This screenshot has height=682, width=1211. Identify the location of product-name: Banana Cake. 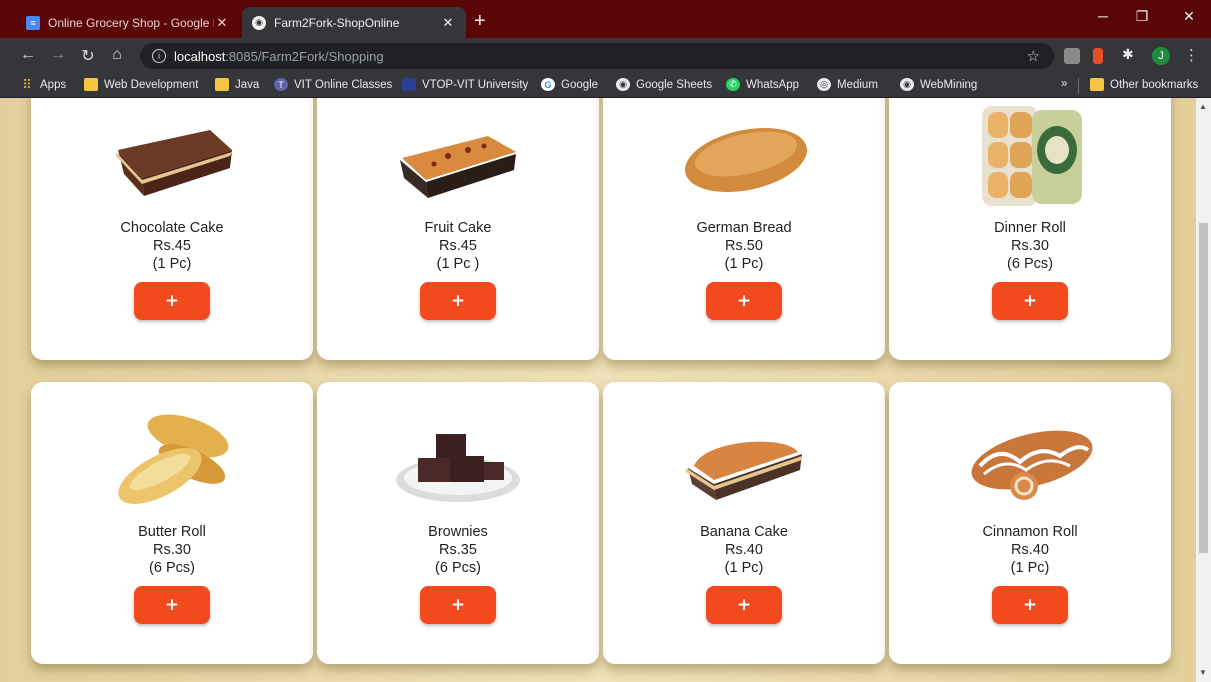
(744, 532).